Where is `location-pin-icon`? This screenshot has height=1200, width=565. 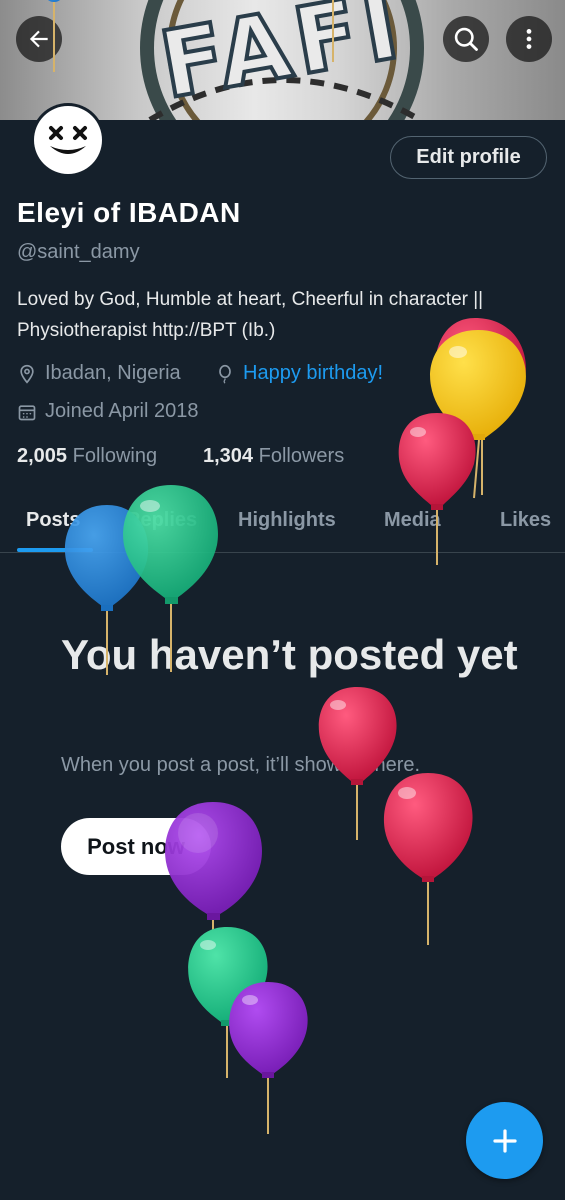 location-pin-icon is located at coordinates (27, 374).